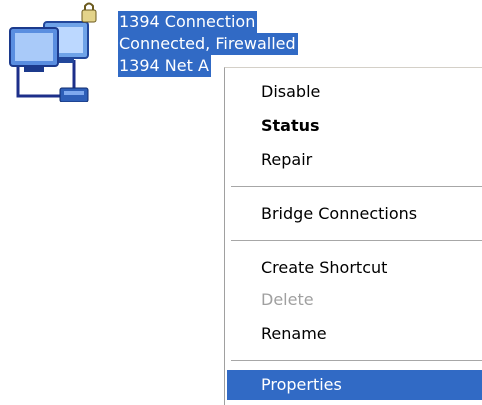 Image resolution: width=482 pixels, height=405 pixels. Describe the element at coordinates (164, 66) in the screenshot. I see `connection-device: 1394 Net A` at that location.